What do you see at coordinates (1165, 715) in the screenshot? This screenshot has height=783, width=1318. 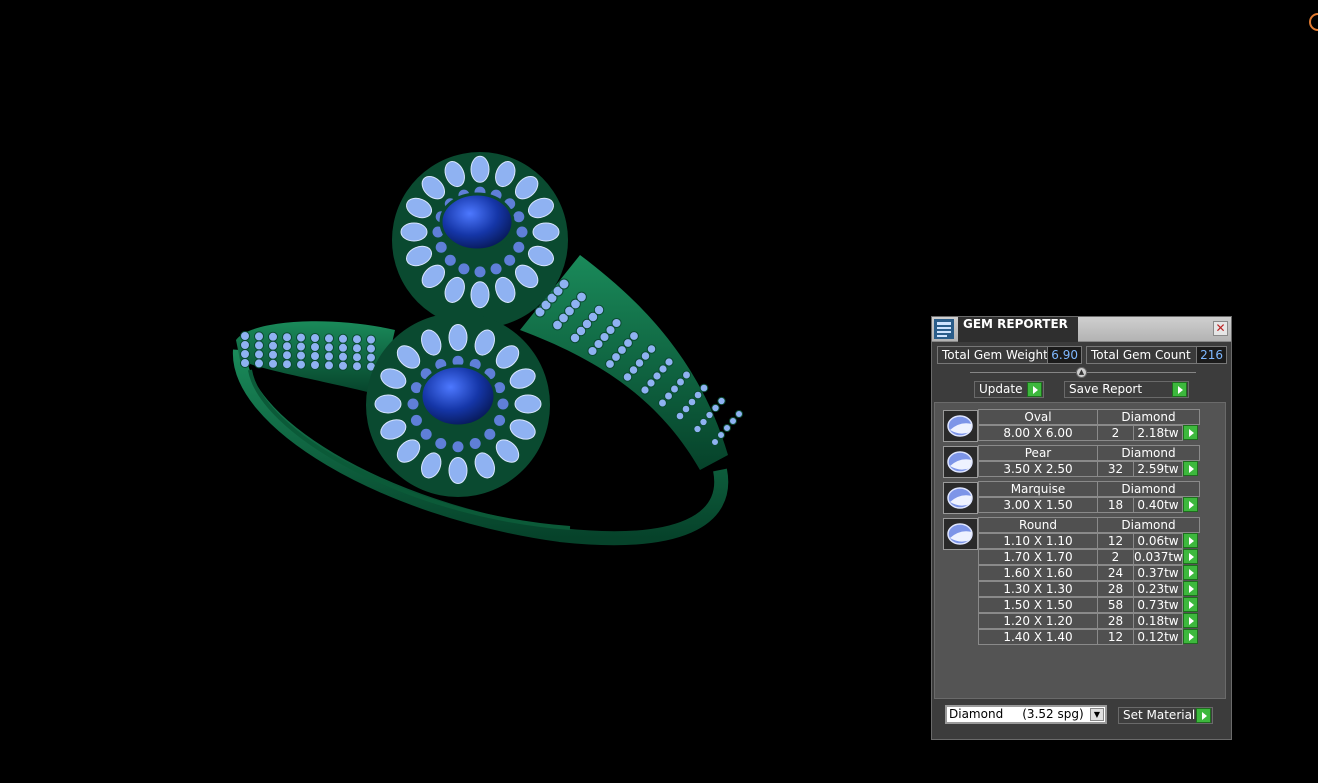 I see `set-material-button: Set Material` at bounding box center [1165, 715].